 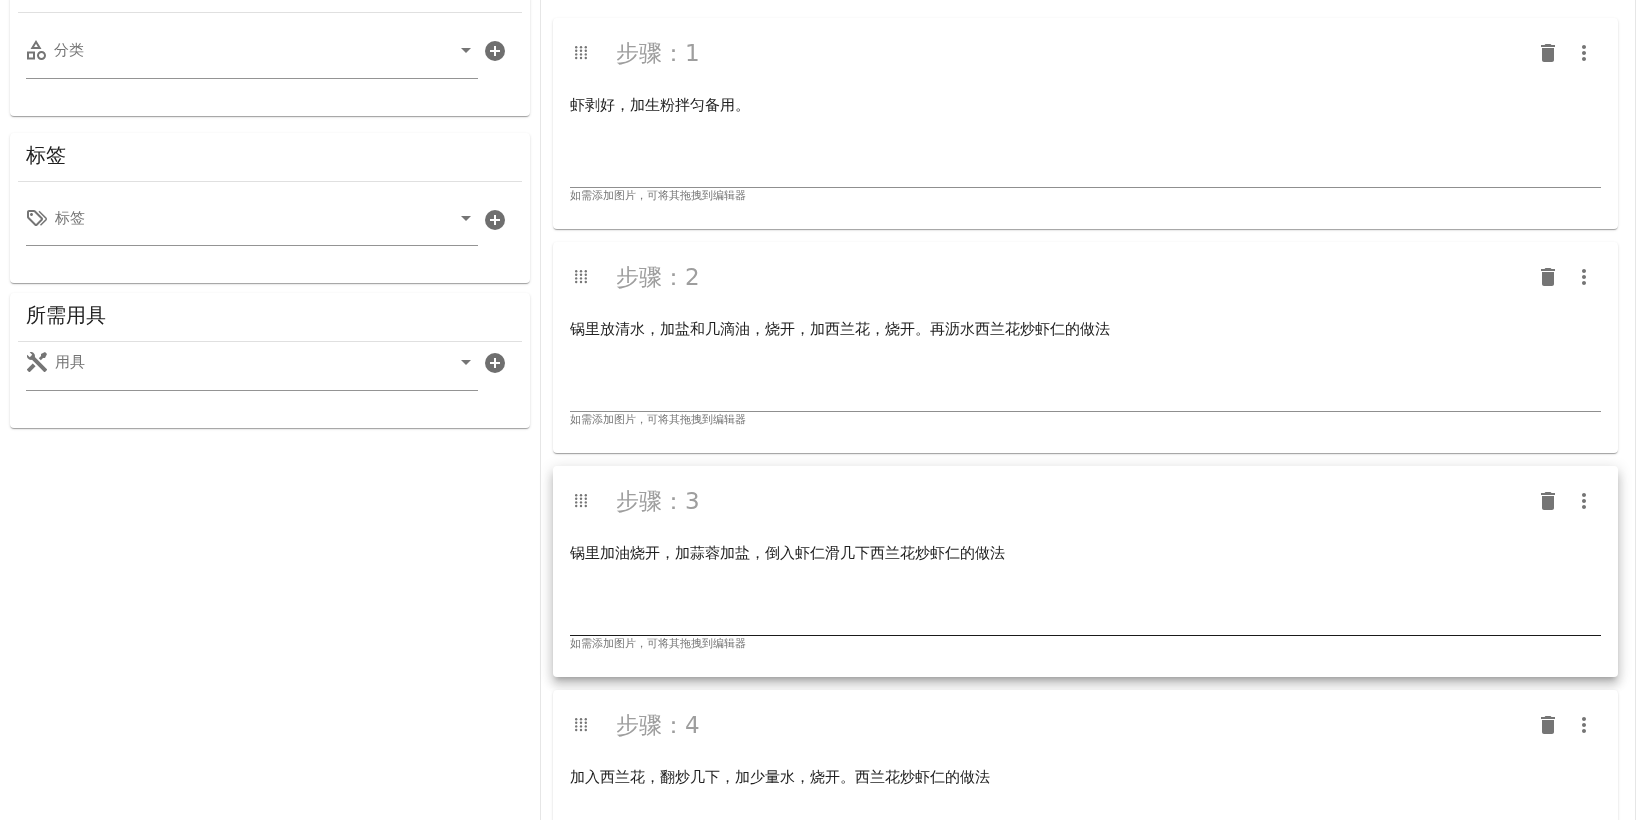 I want to click on step-title: 步骤：2, so click(x=658, y=277).